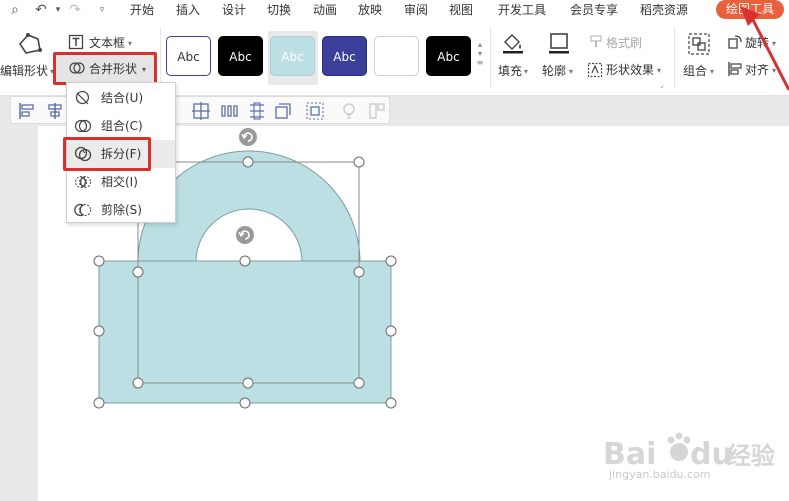 The height and width of the screenshot is (501, 789). Describe the element at coordinates (82, 97) in the screenshot. I see `union-icon` at that location.